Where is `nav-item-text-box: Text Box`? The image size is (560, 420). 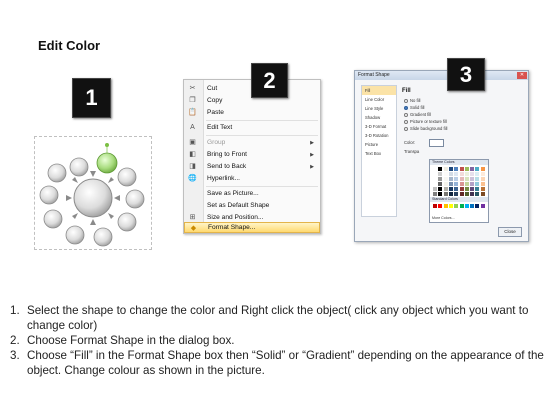
nav-item-text-box: Text Box is located at coordinates (379, 153).